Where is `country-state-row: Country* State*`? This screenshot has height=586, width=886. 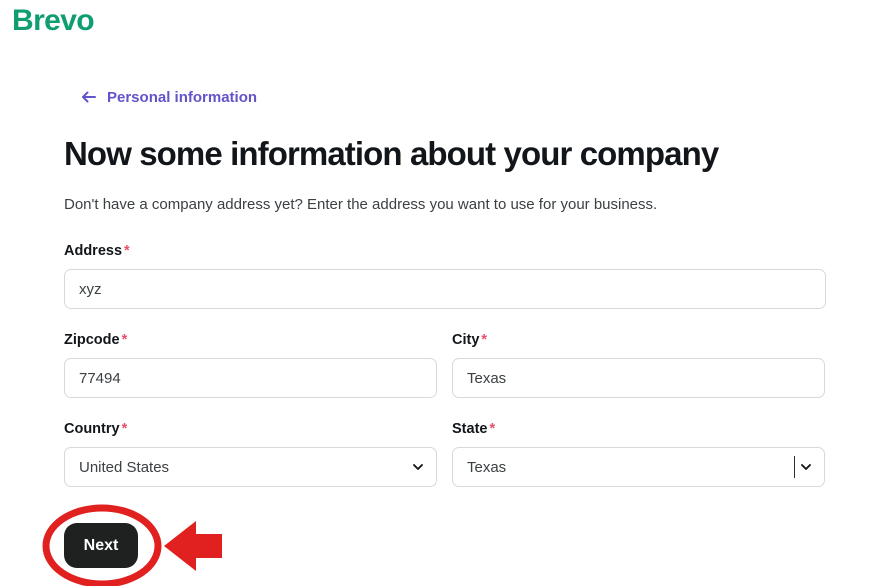
country-state-row: Country* State* is located at coordinates (445, 453).